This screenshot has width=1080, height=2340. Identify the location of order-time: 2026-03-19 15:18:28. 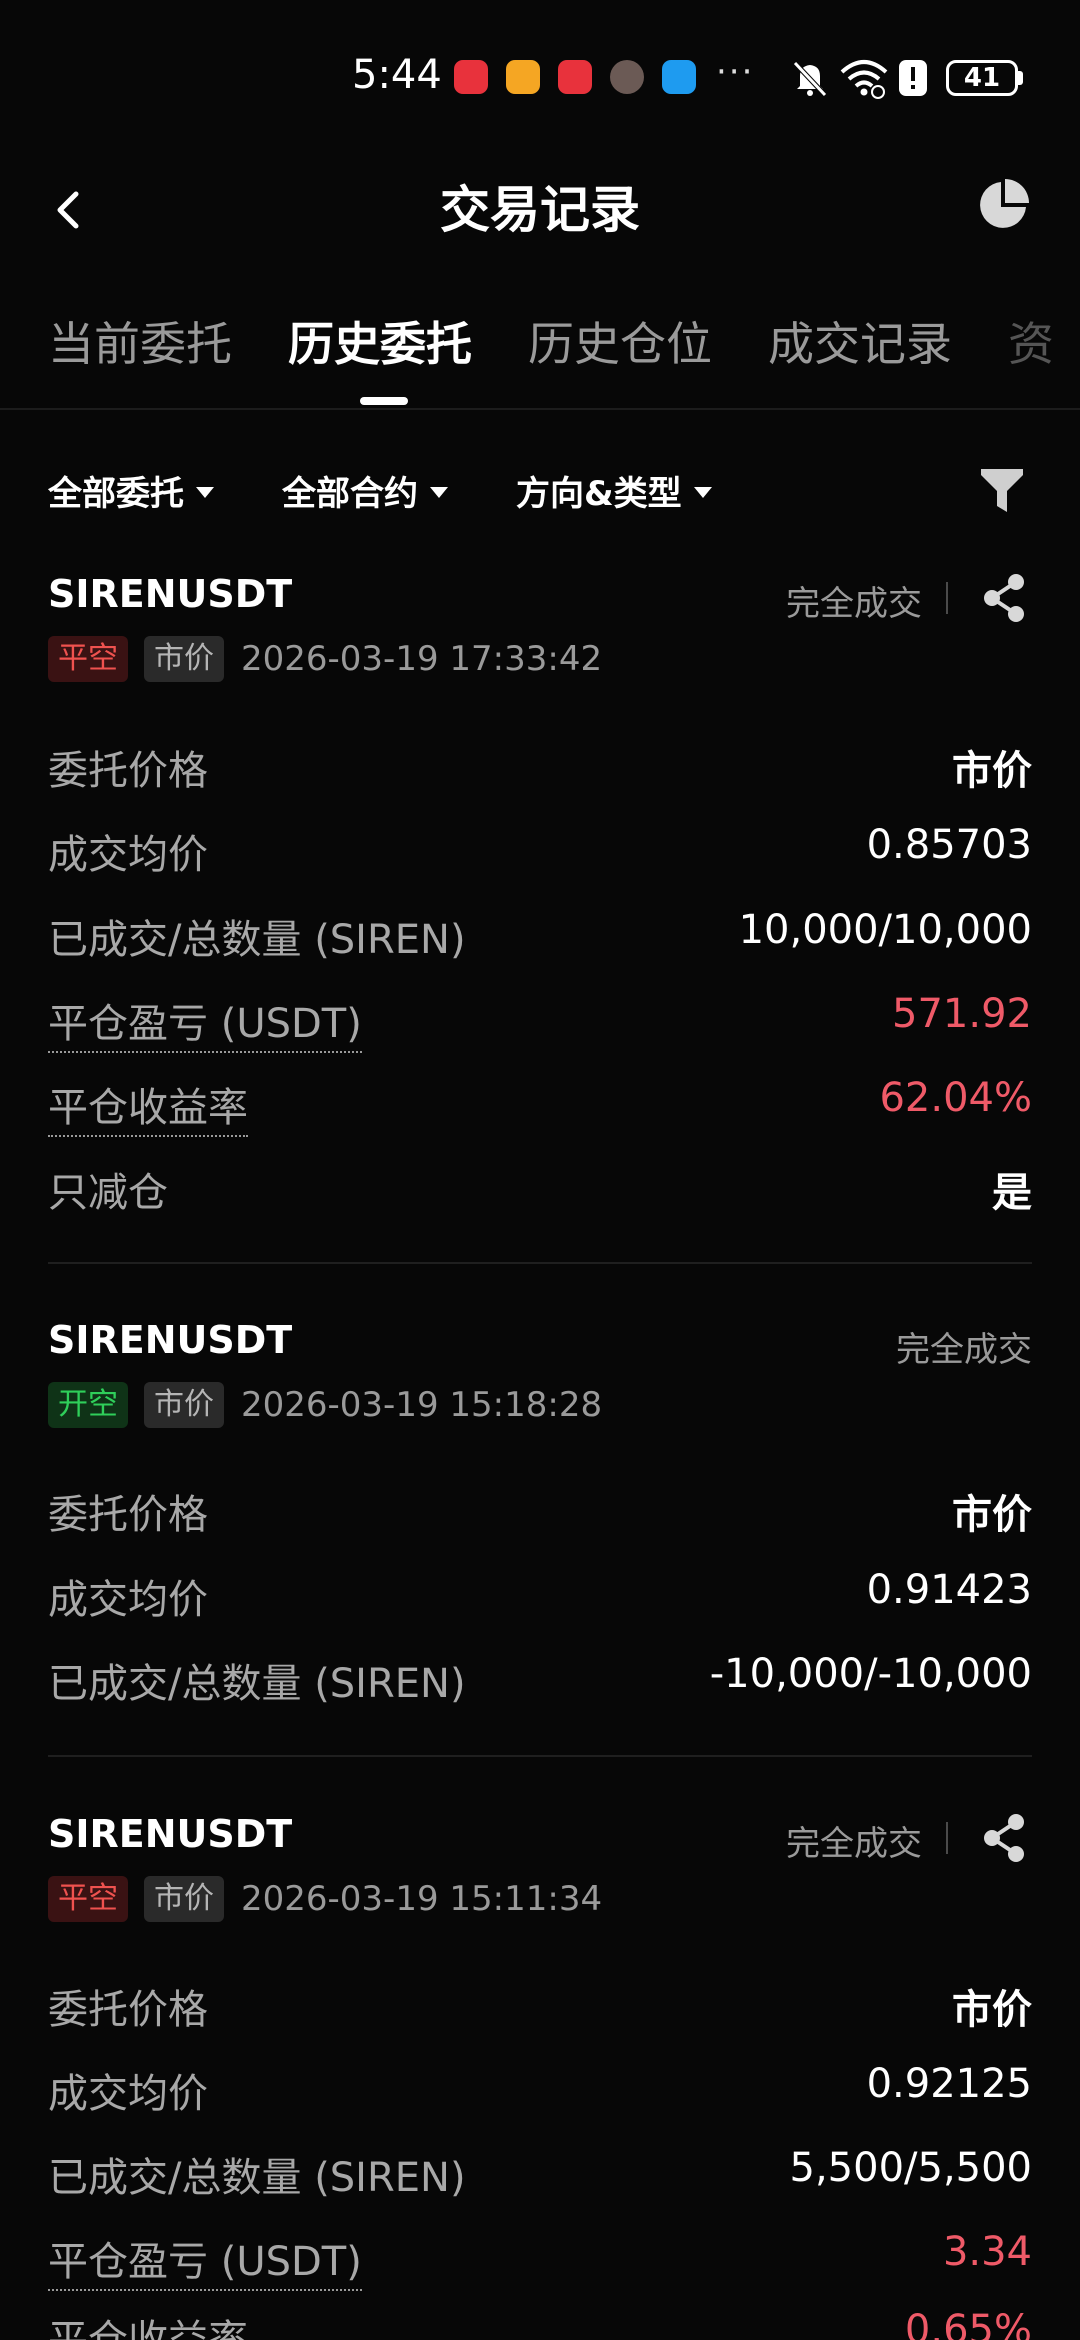
(422, 1405).